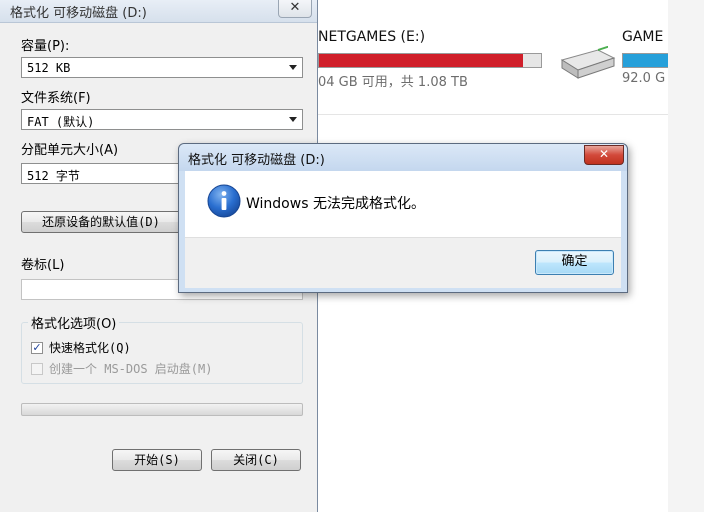 The width and height of the screenshot is (704, 512). Describe the element at coordinates (78, 13) in the screenshot. I see `format-dialog-title: 格式化 可移动磁盘 (D:)` at that location.